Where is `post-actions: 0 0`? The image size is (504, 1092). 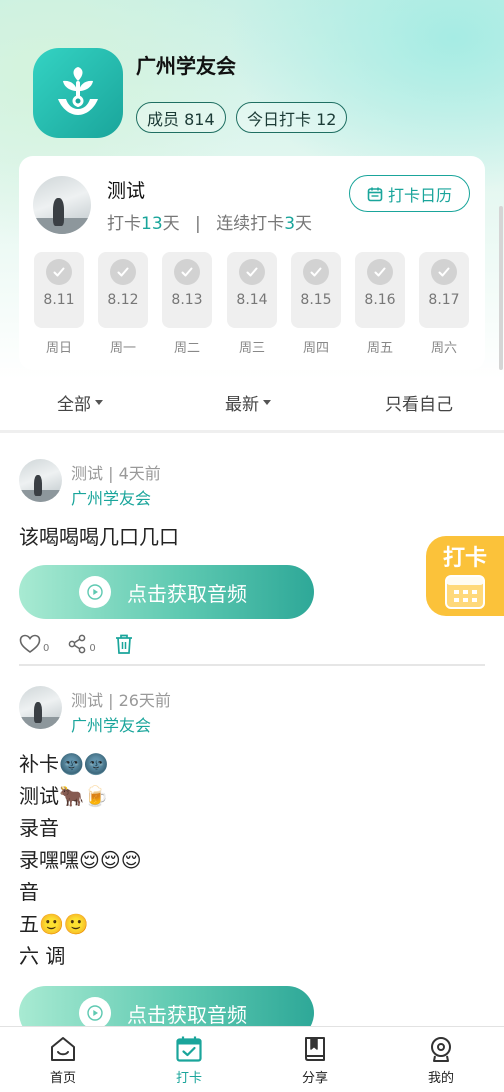 post-actions: 0 0 is located at coordinates (85, 644).